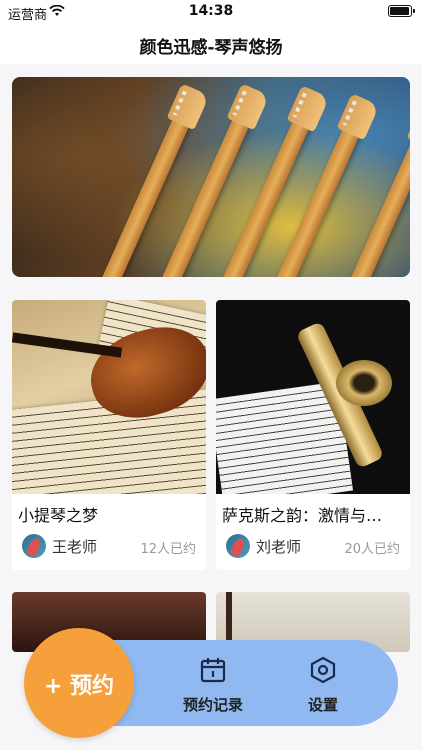 The height and width of the screenshot is (750, 422). Describe the element at coordinates (213, 670) in the screenshot. I see `calendar-icon` at that location.